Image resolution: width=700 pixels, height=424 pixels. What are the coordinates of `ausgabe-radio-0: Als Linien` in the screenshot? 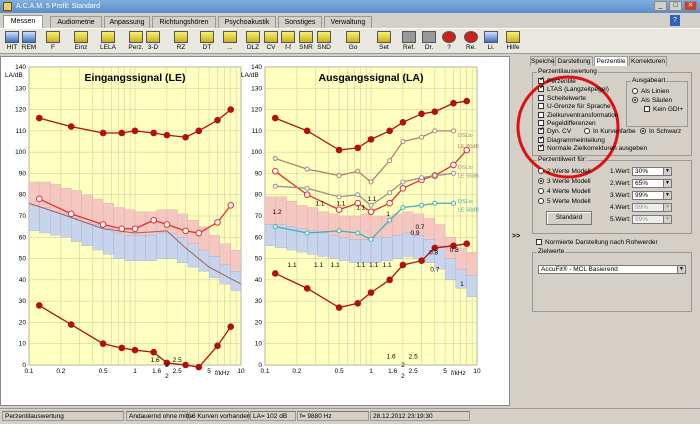 It's located at (650, 92).